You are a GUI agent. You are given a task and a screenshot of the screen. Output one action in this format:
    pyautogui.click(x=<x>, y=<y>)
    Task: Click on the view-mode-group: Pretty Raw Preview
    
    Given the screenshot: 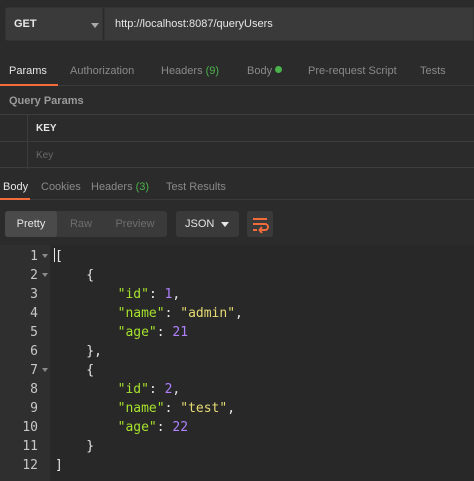 What is the action you would take?
    pyautogui.click(x=86, y=224)
    